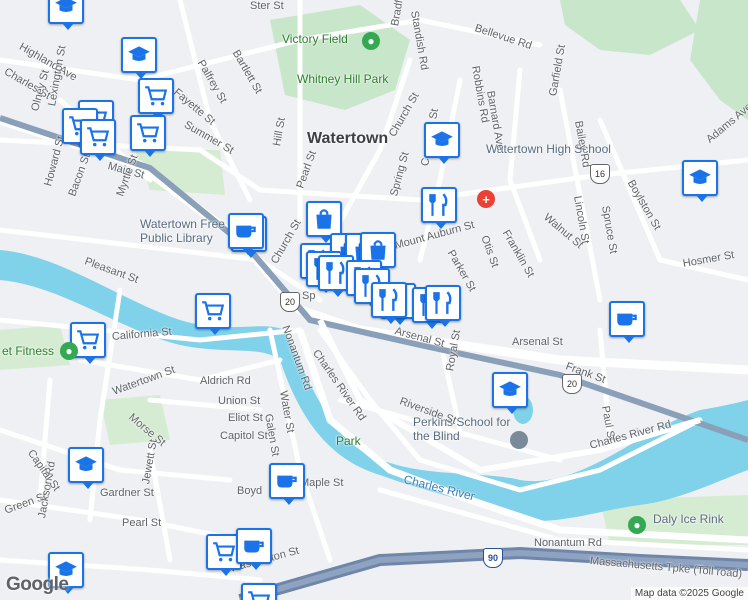  Describe the element at coordinates (127, 493) in the screenshot. I see `street-label: Gardner St` at that location.